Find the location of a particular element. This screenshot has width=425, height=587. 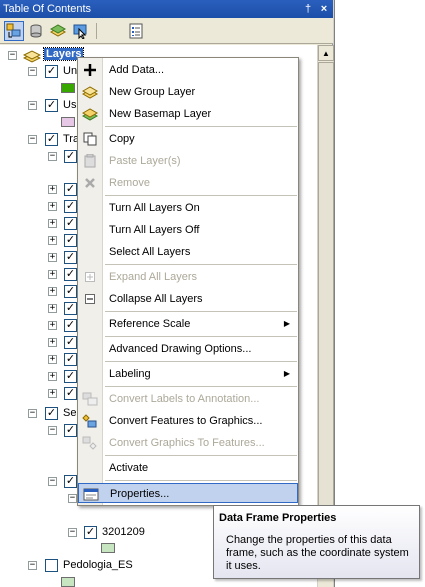

list-by-source-button is located at coordinates (36, 31).